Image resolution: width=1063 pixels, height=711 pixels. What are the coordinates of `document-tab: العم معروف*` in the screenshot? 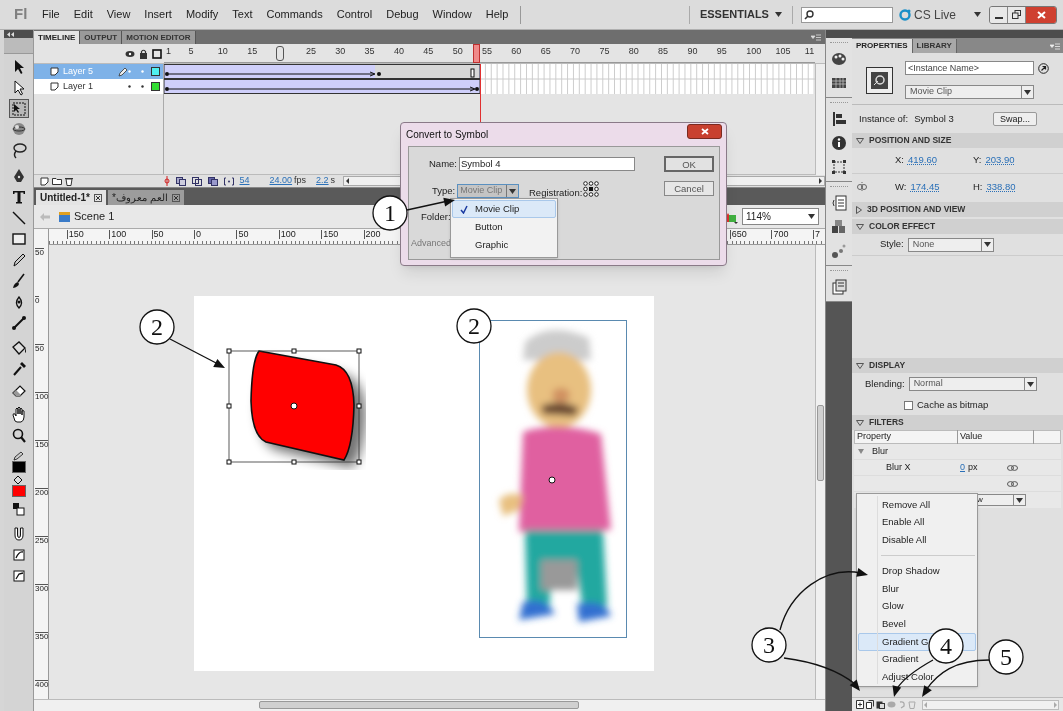 It's located at (146, 197).